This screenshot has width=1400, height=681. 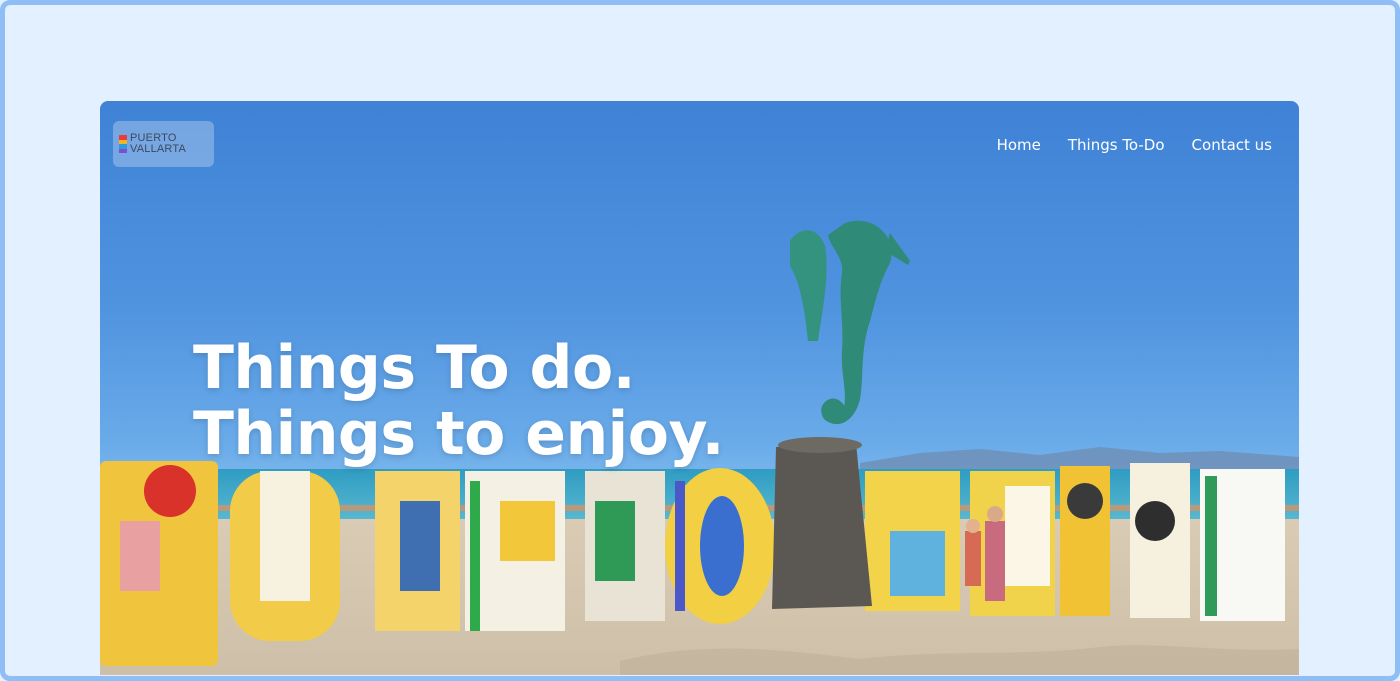 I want to click on logo-line-2: VALLARTA, so click(x=158, y=149).